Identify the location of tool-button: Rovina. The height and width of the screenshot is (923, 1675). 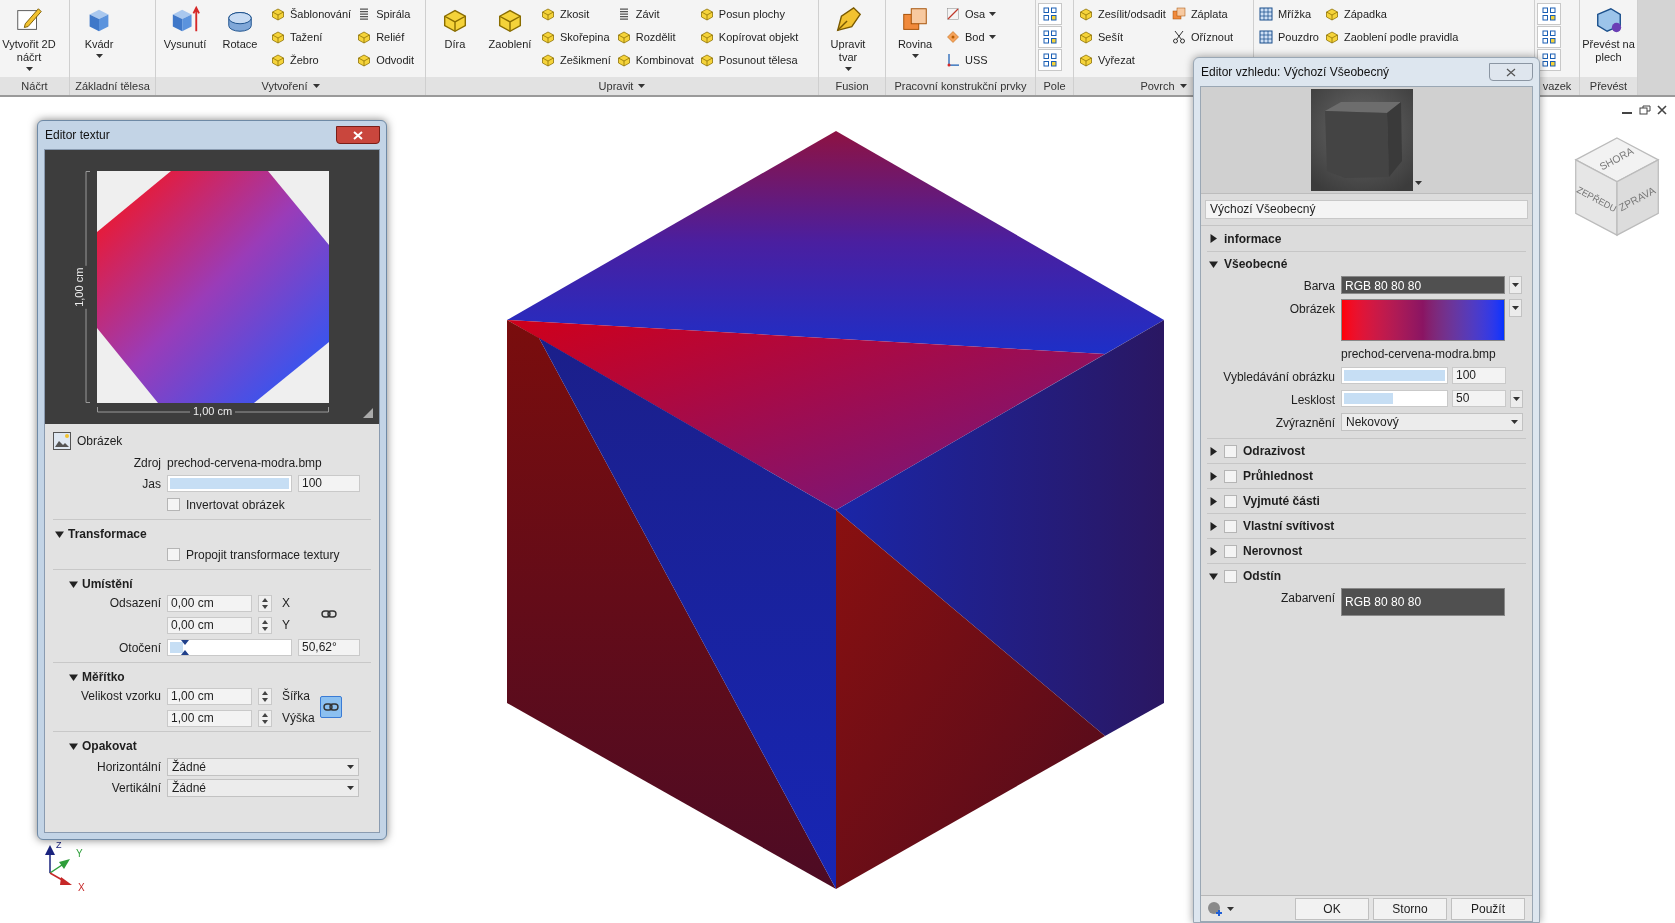
(915, 39).